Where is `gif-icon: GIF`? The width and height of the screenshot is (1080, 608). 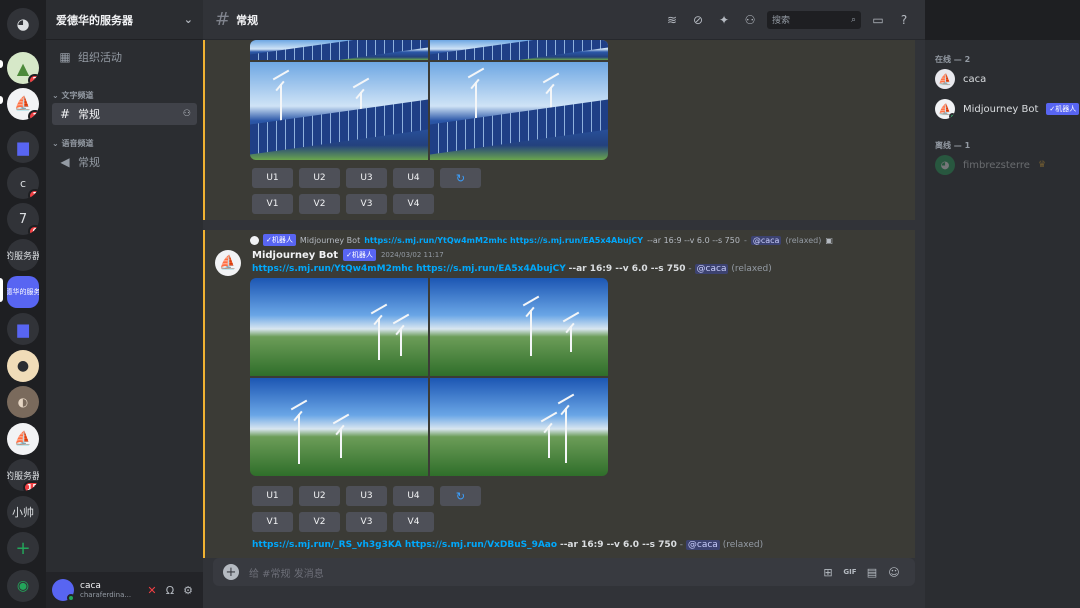
gif-icon: GIF is located at coordinates (850, 572).